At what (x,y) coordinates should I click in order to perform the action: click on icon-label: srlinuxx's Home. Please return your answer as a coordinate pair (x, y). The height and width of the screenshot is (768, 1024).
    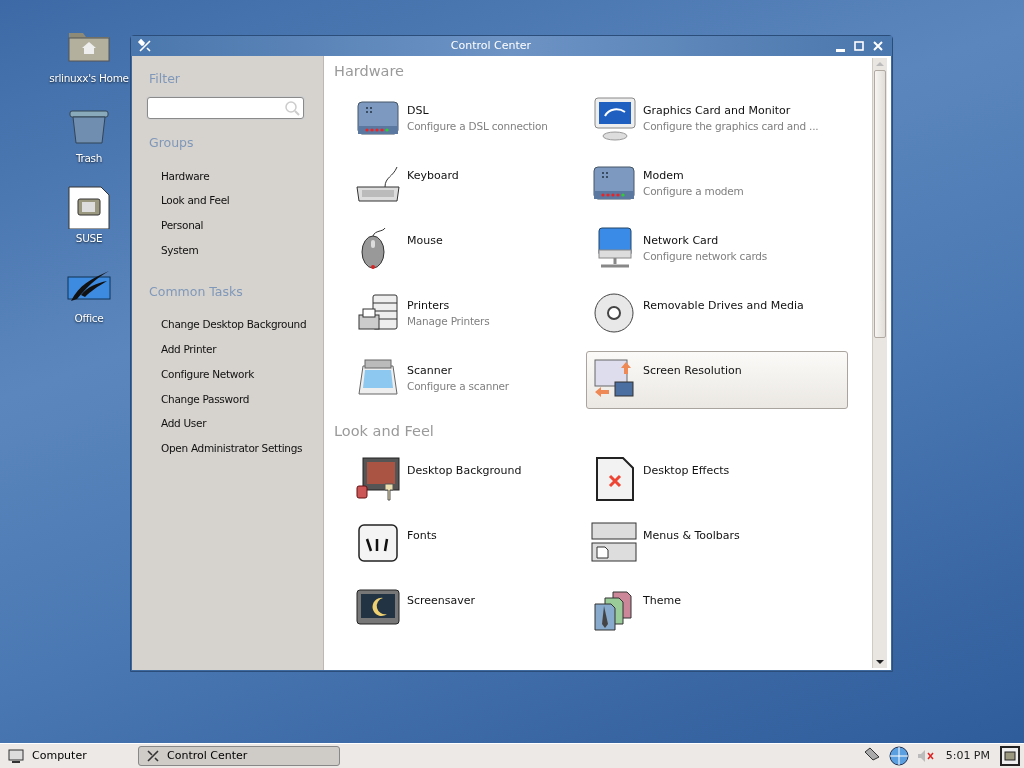
    Looking at the image, I should click on (89, 79).